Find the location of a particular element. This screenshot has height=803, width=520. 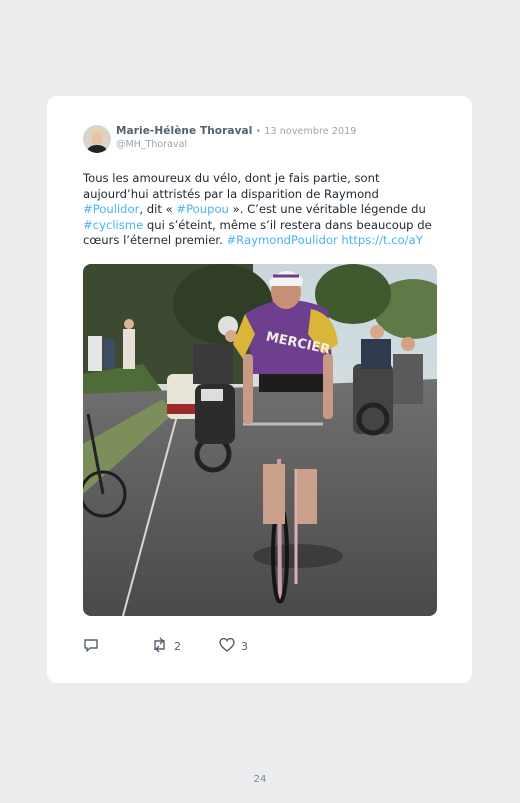

author-handle: @MH_Thoraval is located at coordinates (151, 144).